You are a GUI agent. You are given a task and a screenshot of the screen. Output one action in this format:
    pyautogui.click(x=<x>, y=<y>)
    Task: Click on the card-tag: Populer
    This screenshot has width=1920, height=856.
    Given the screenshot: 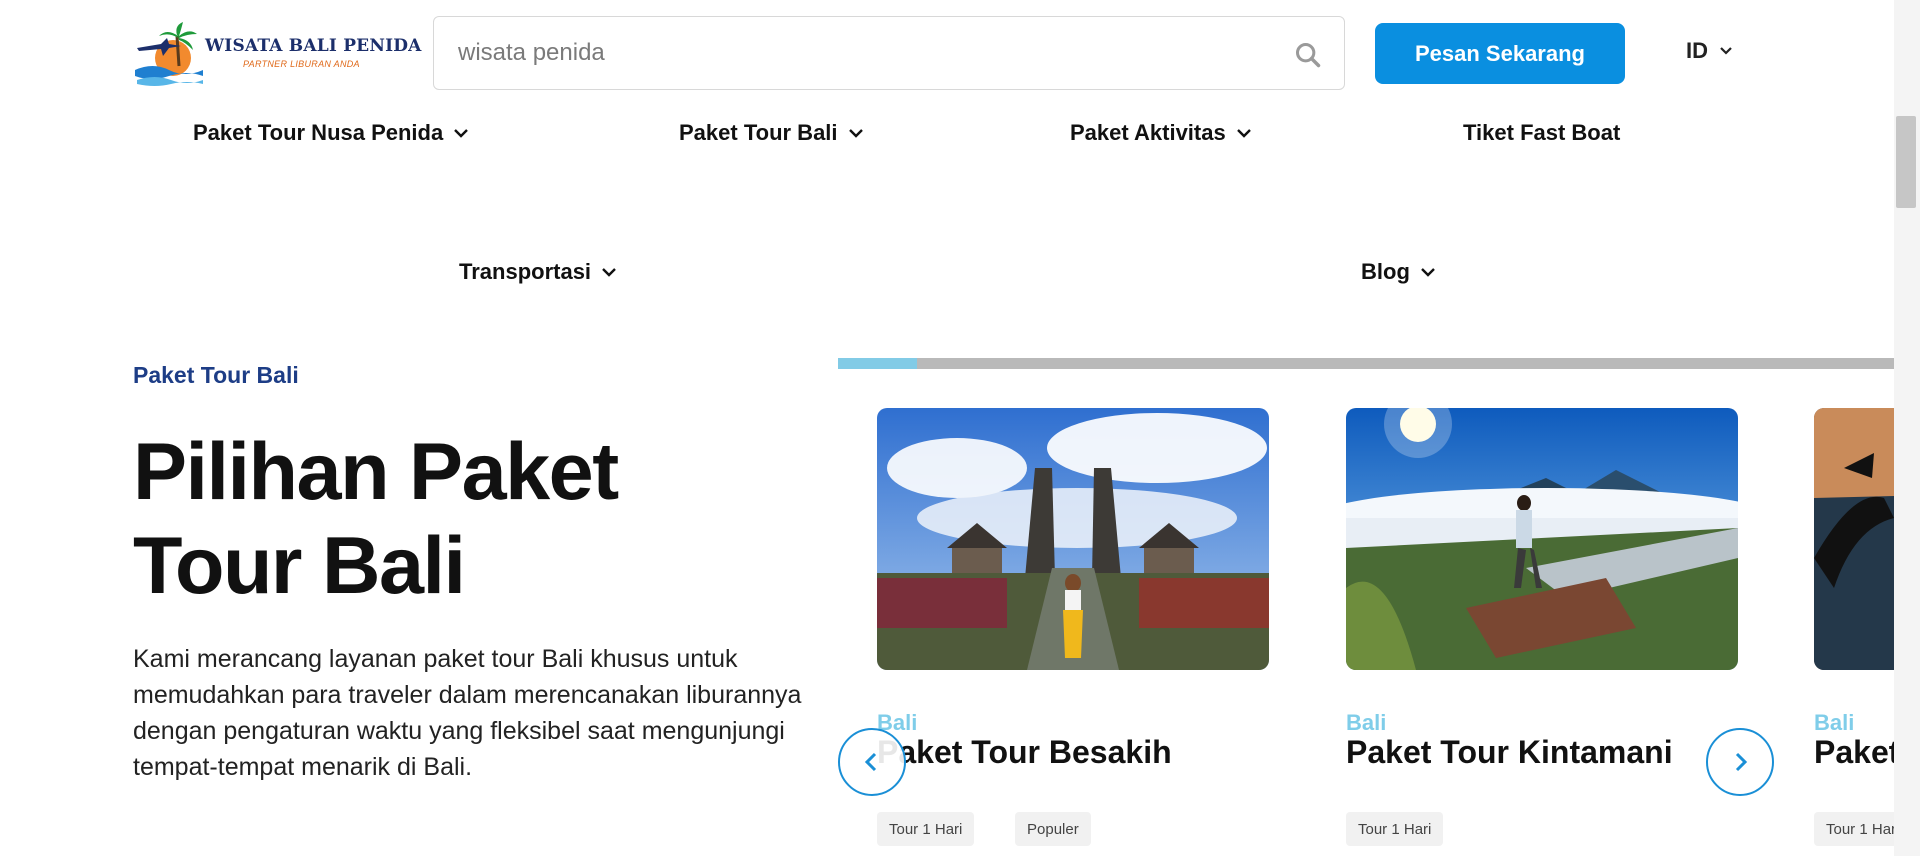 What is the action you would take?
    pyautogui.click(x=1053, y=829)
    